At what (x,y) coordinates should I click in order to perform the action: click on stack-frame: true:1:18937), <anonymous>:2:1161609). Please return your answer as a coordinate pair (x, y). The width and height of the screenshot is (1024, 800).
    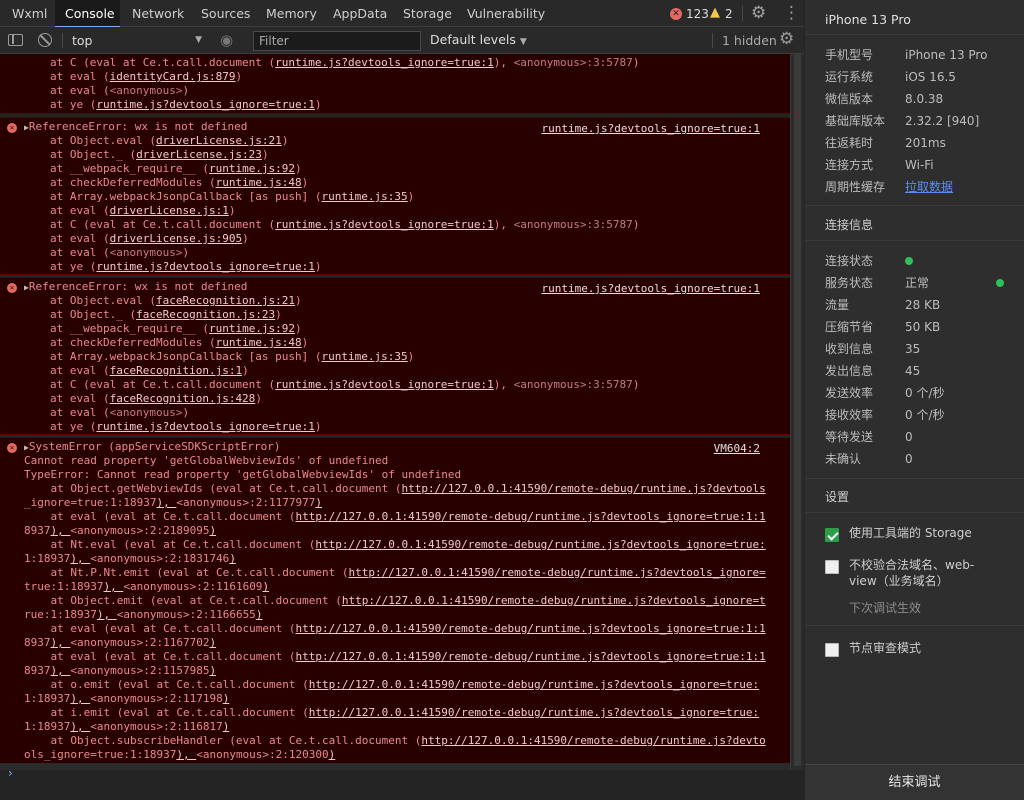
    Looking at the image, I should click on (395, 587).